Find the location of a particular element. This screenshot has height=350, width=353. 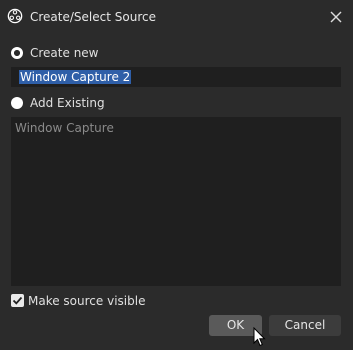

title-bar: Create/Select Source is located at coordinates (176, 17).